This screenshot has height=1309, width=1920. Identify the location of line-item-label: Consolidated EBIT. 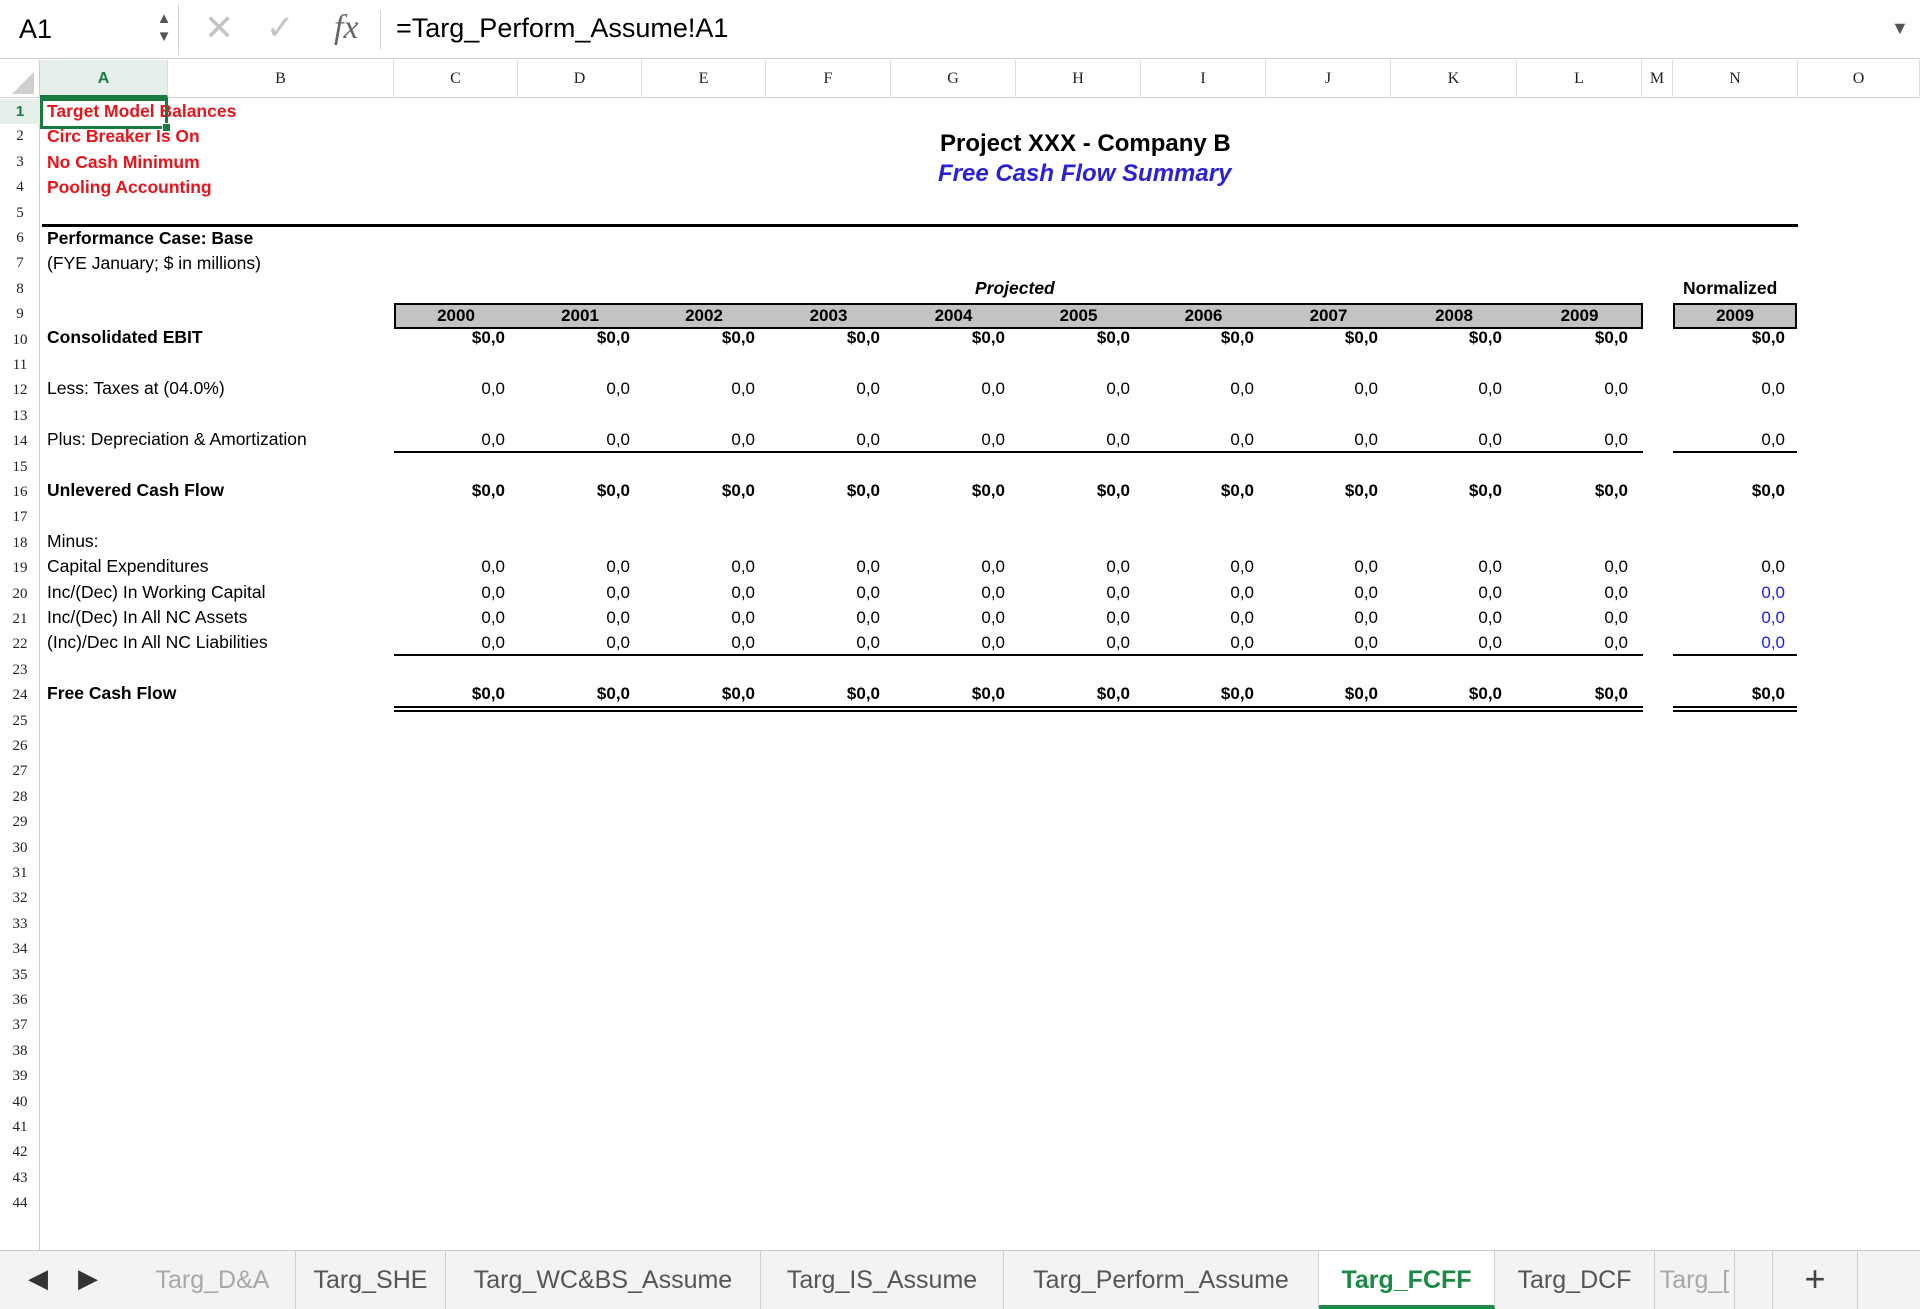
(125, 337).